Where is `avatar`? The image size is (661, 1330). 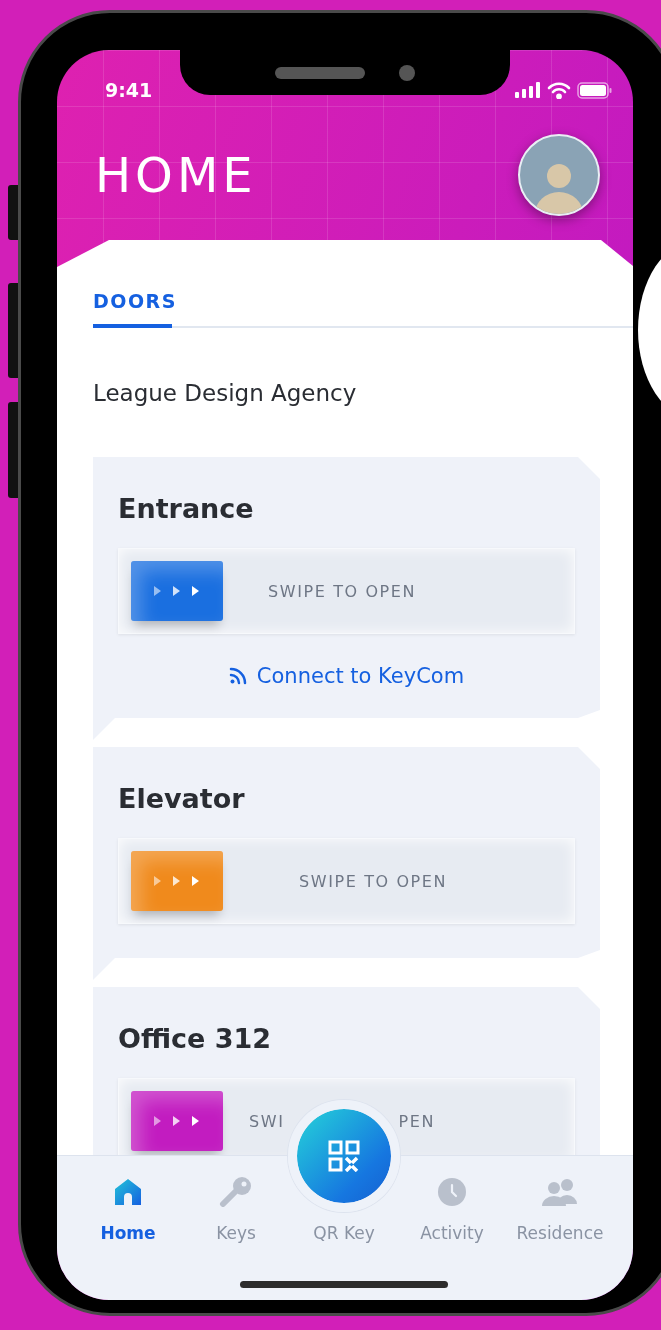 avatar is located at coordinates (559, 175).